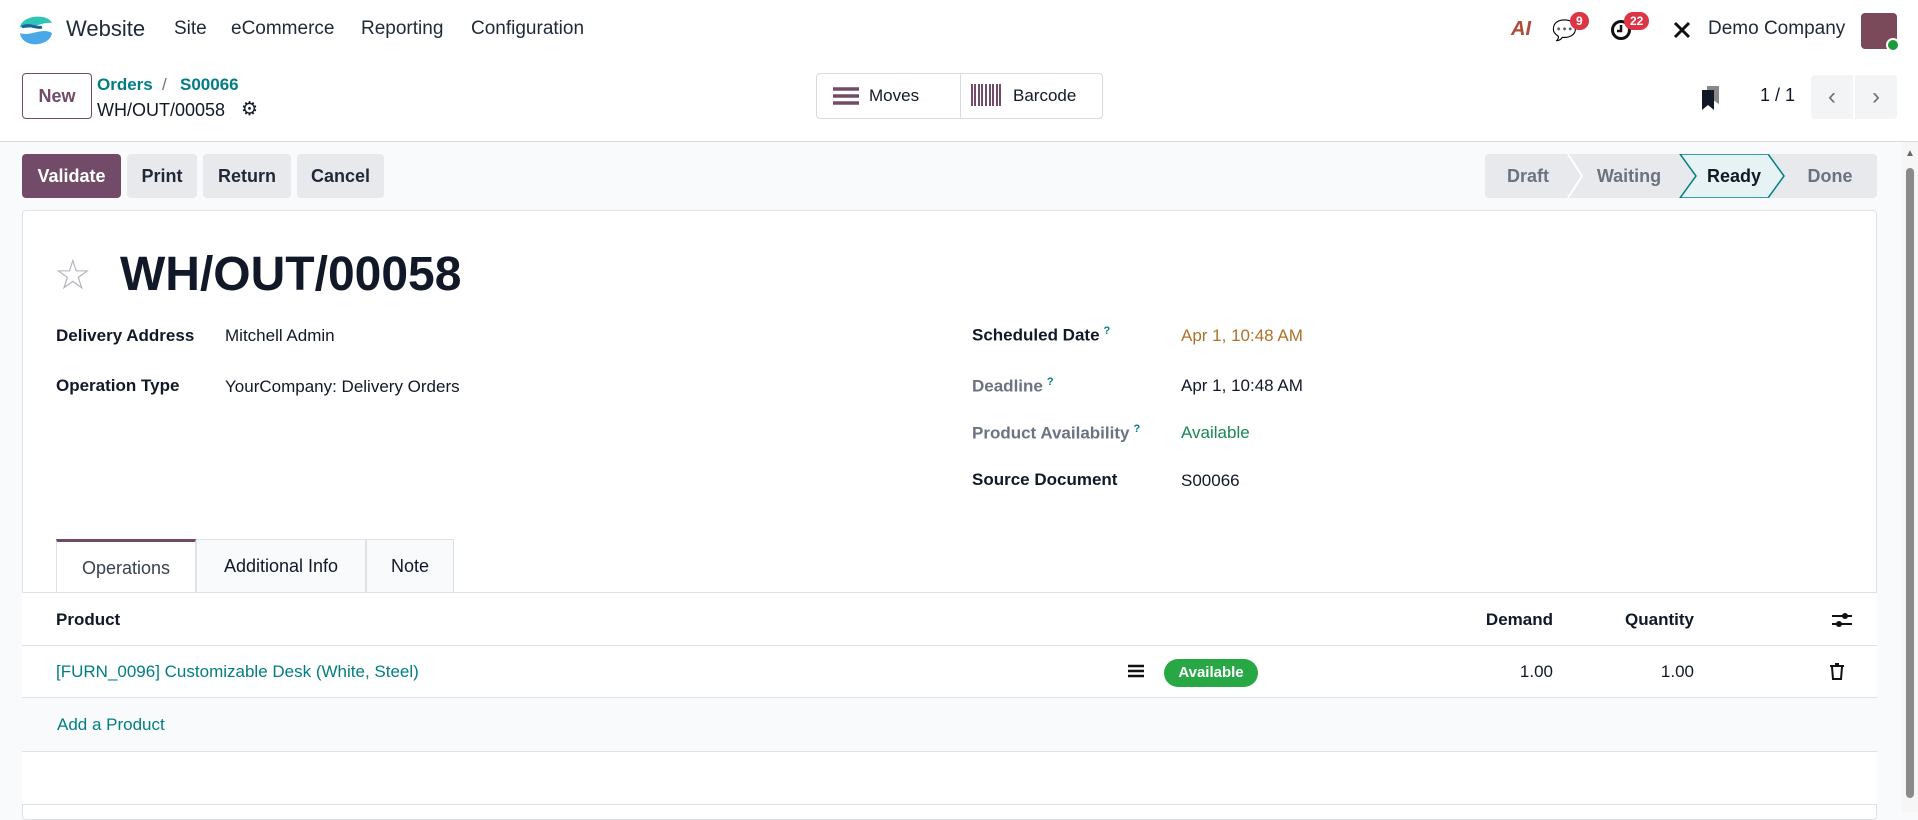  Describe the element at coordinates (1242, 336) in the screenshot. I see `scheduled-date-value: Apr 1, 10:48 AM` at that location.